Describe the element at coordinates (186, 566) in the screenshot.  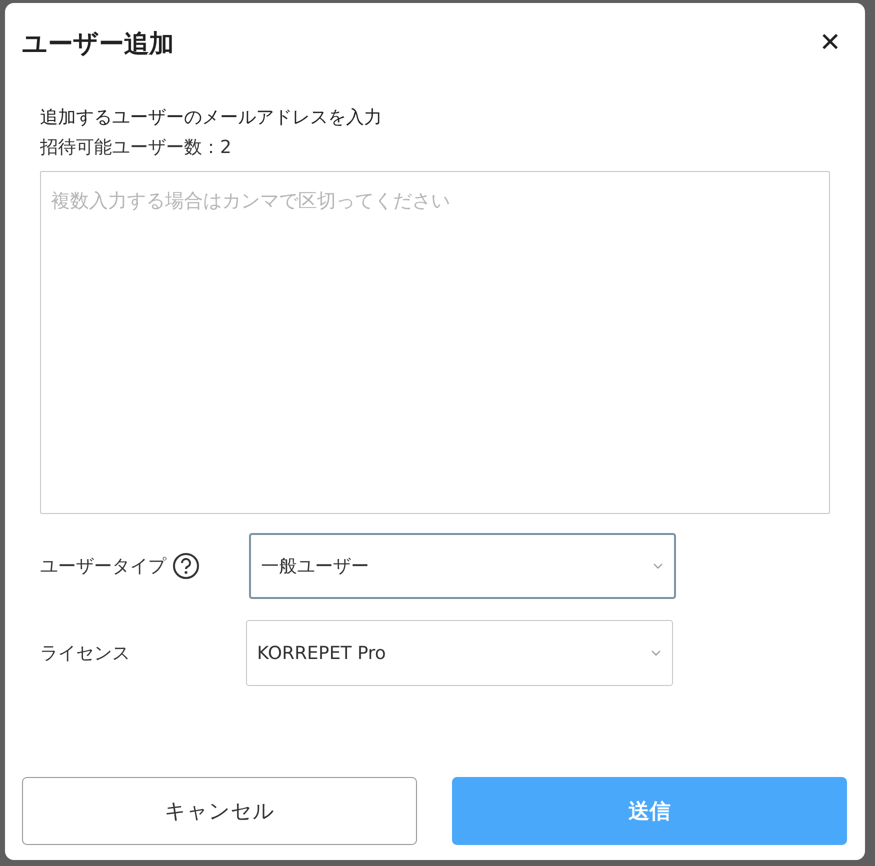
I see `help-icon` at that location.